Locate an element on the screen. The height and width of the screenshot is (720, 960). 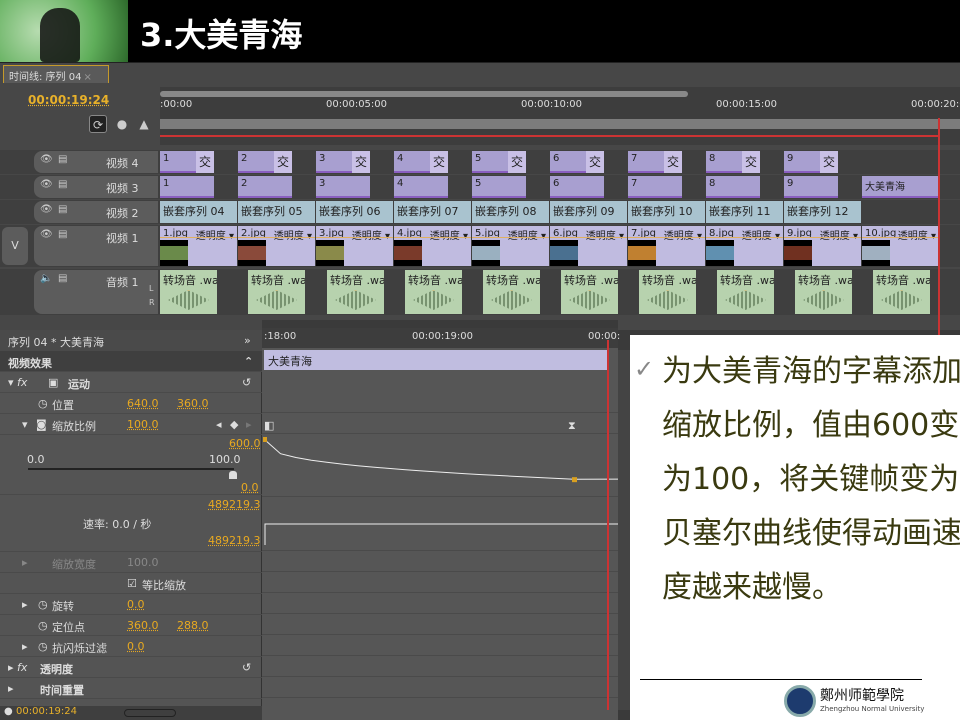
expand-icon: ▾ fx is located at coordinates (17, 382).